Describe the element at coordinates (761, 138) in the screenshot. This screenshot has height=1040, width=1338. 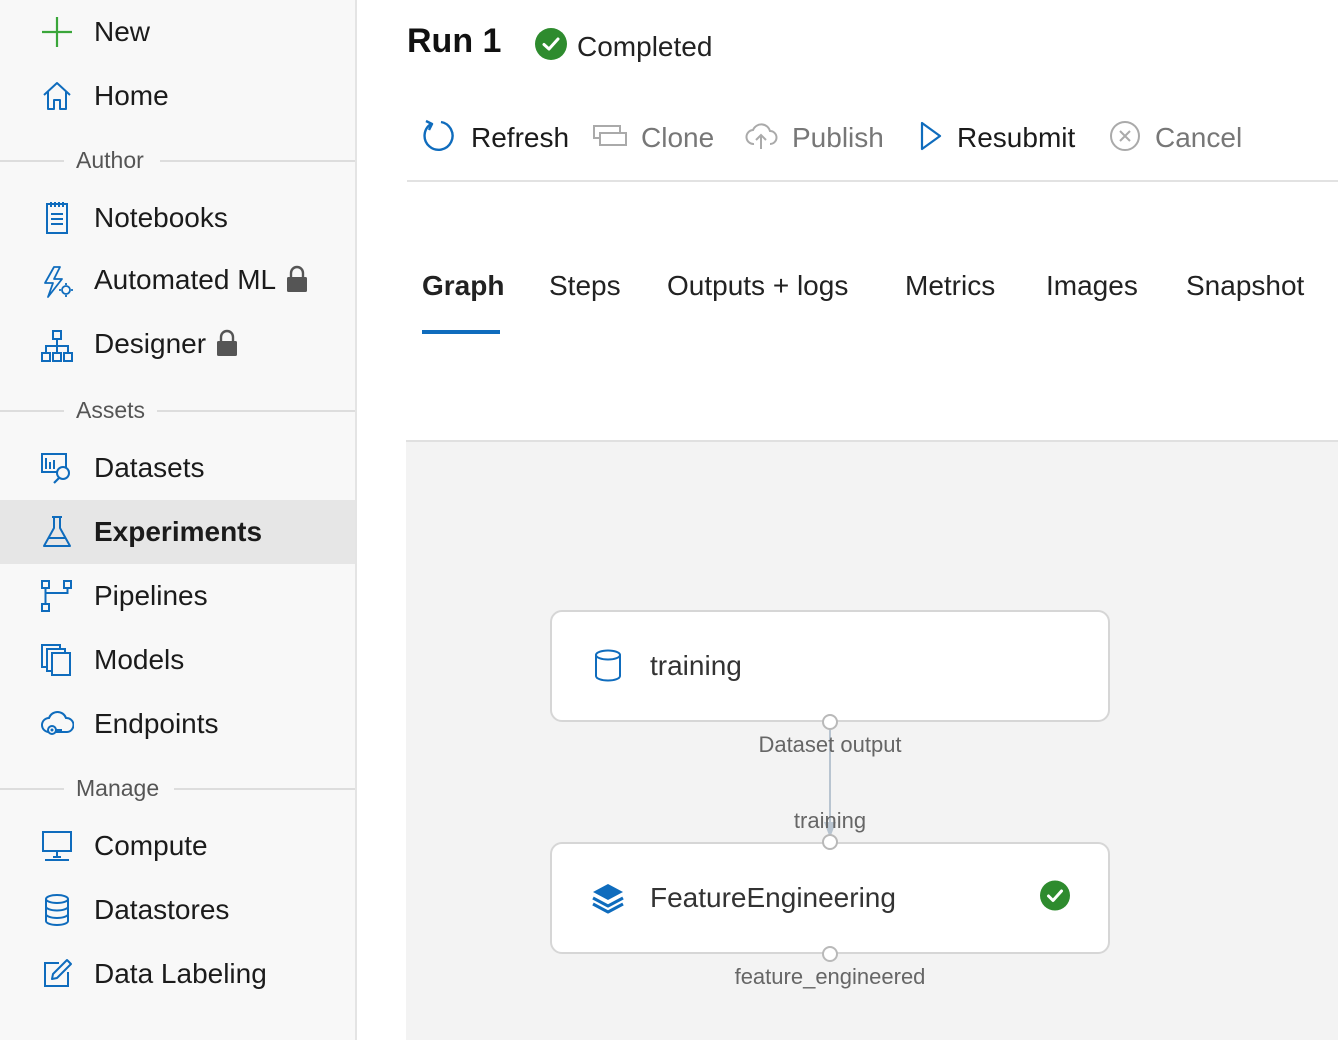
I see `cloud-upload-icon` at that location.